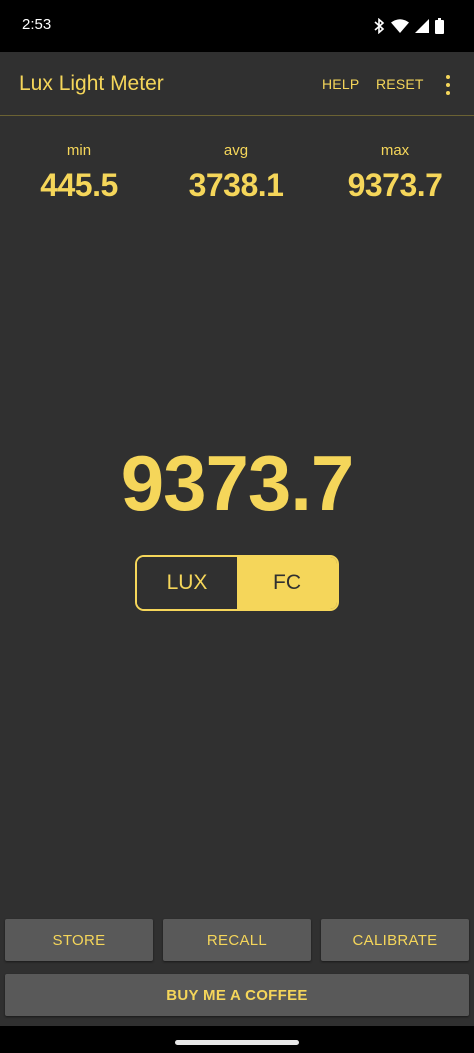 This screenshot has height=1053, width=474. I want to click on reset-button: RESET, so click(400, 84).